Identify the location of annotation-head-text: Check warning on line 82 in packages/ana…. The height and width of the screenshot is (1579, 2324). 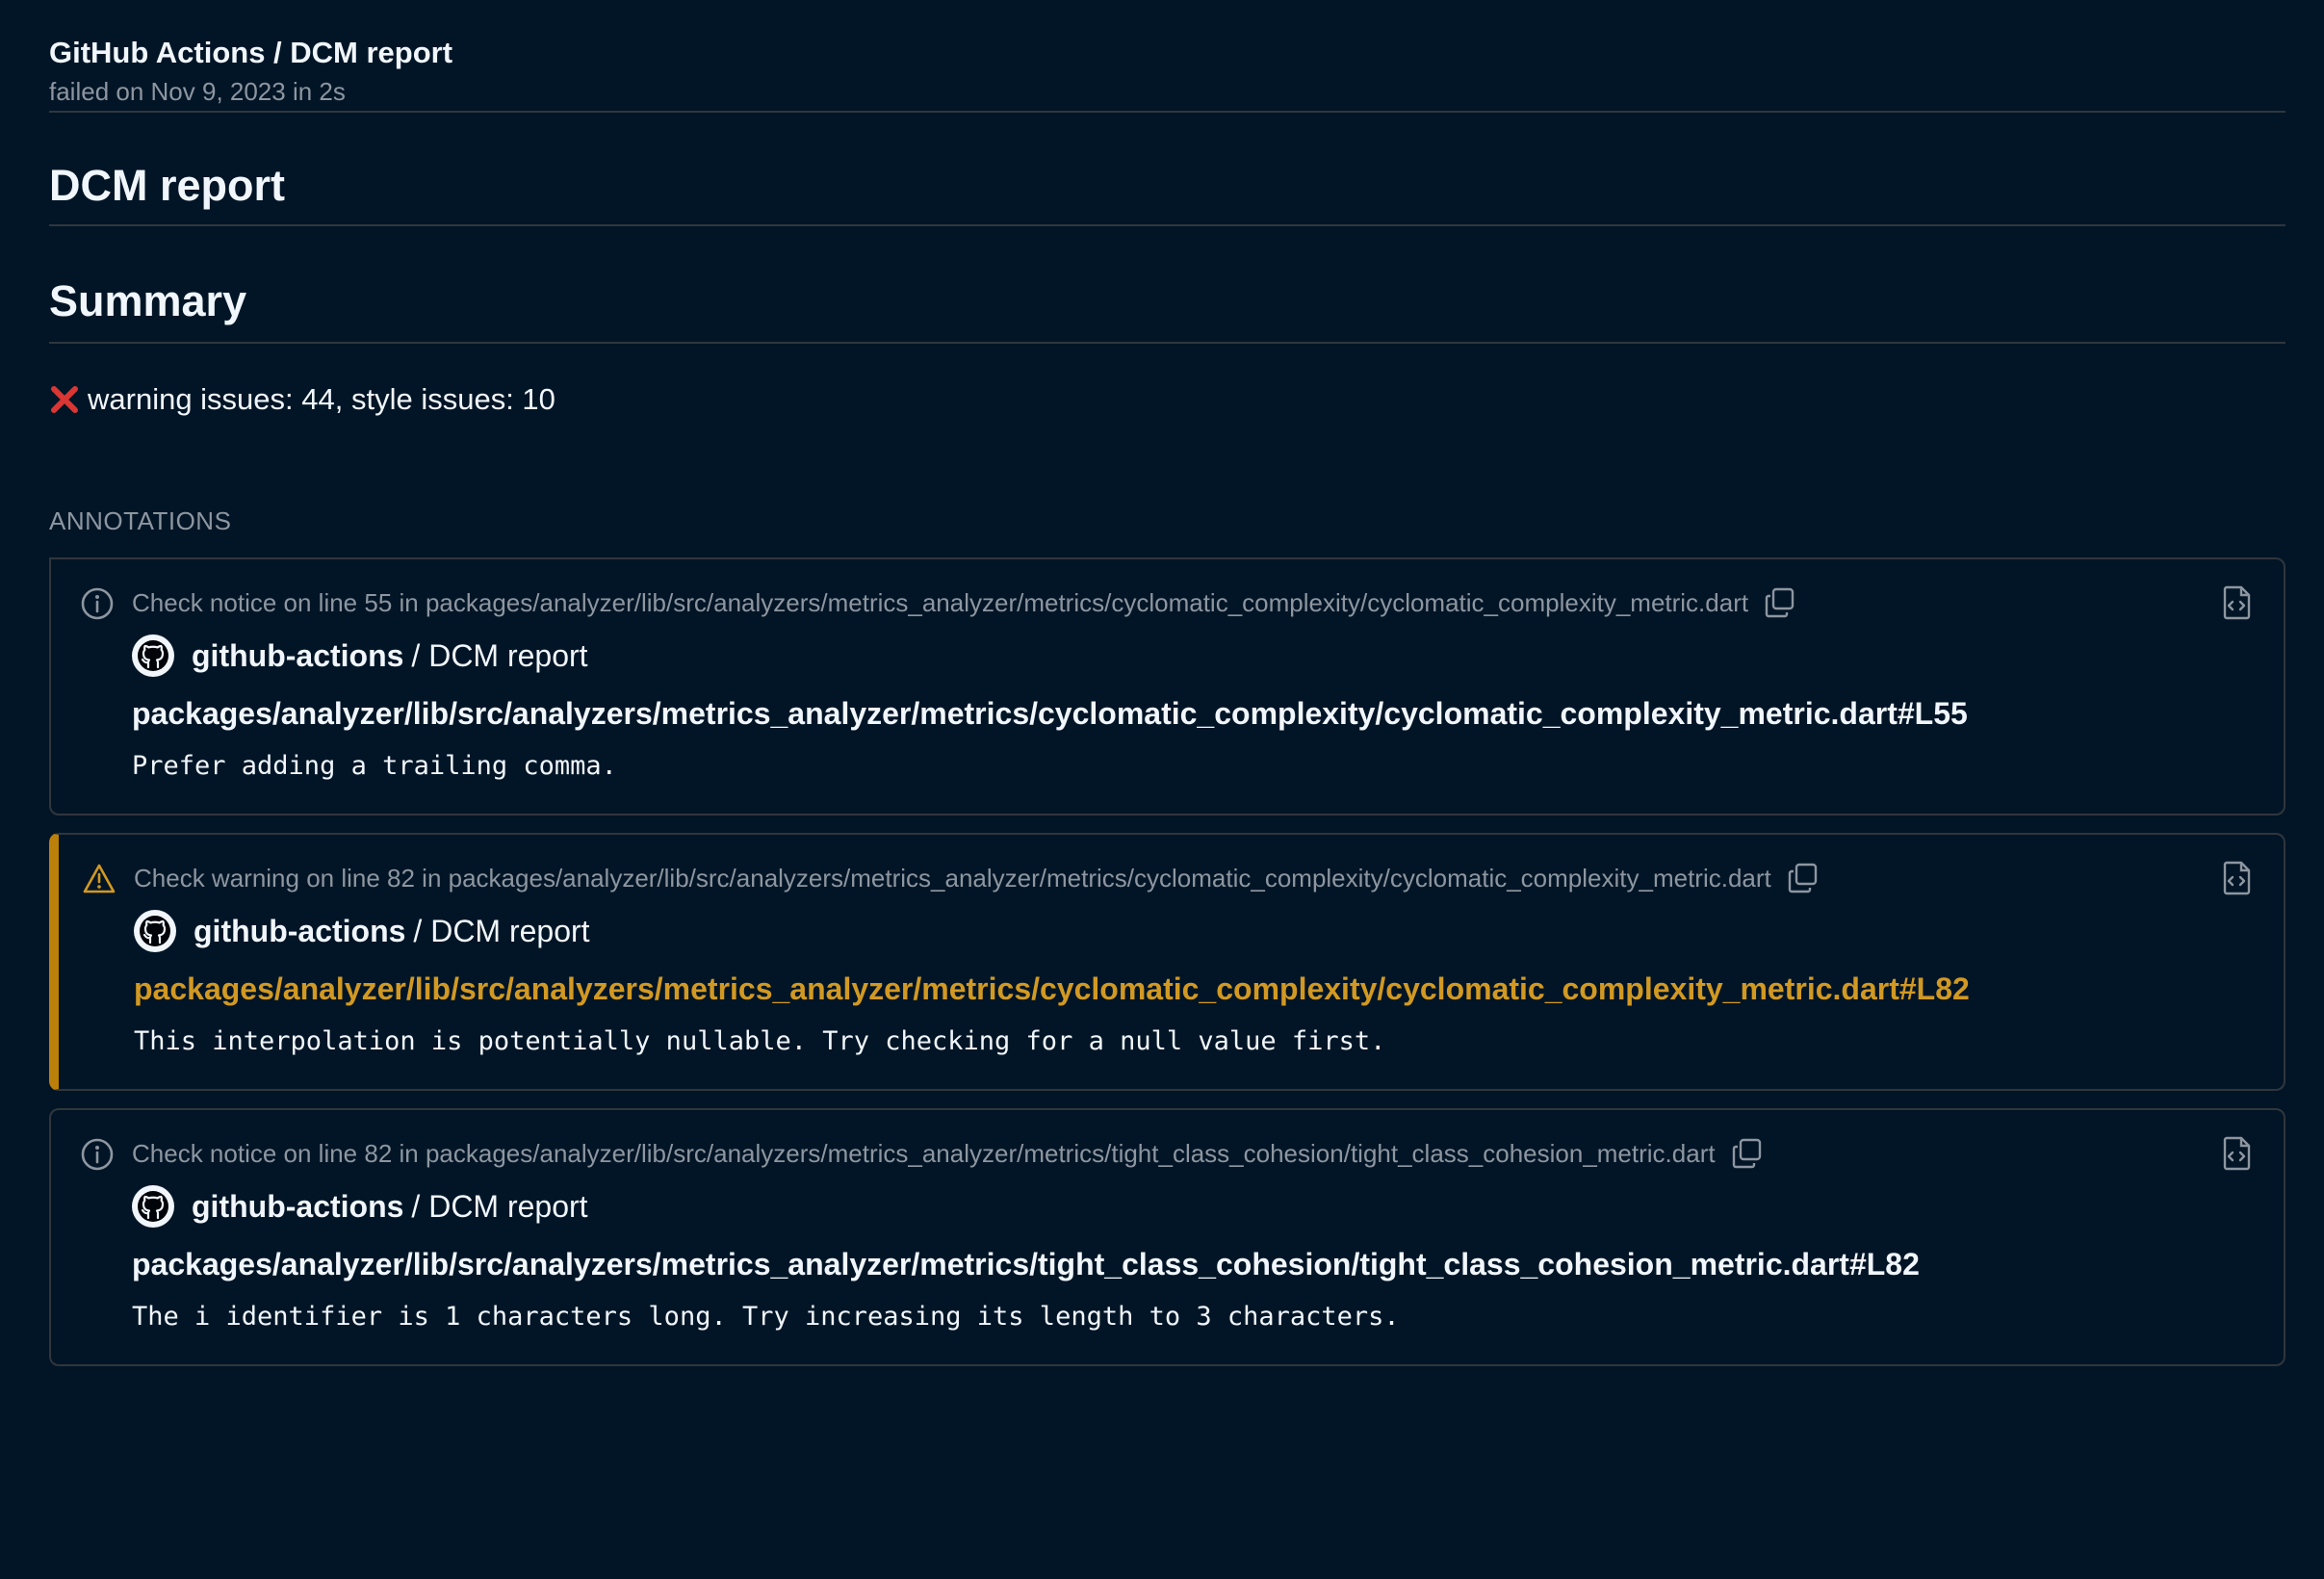
(952, 878).